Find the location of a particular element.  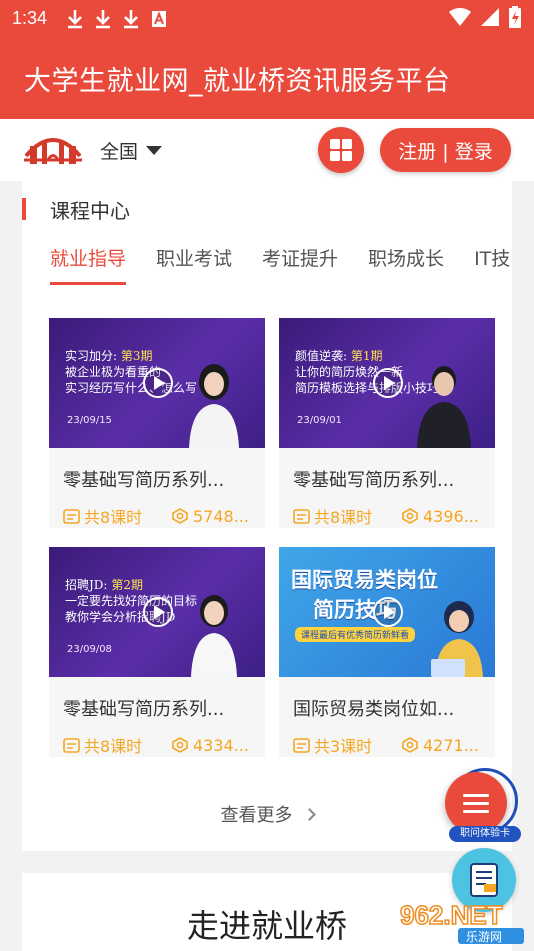

thumb-line: 简历技巧 is located at coordinates (355, 610).